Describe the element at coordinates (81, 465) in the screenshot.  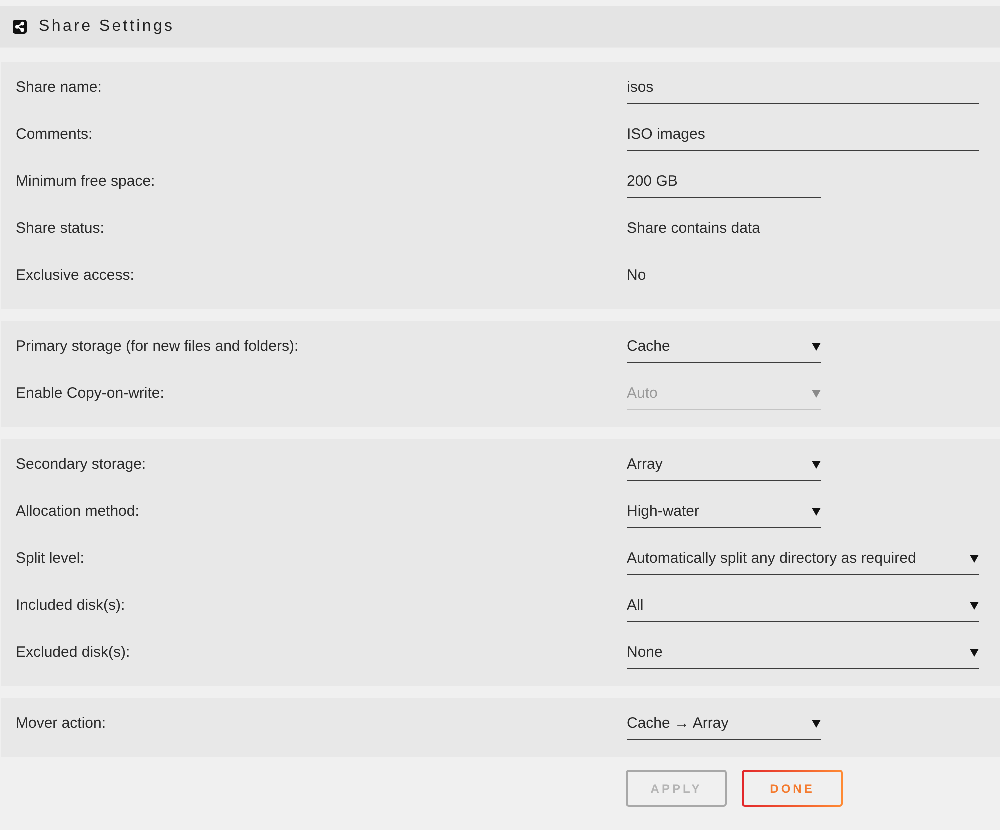
I see `field-label: Secondary storage:` at that location.